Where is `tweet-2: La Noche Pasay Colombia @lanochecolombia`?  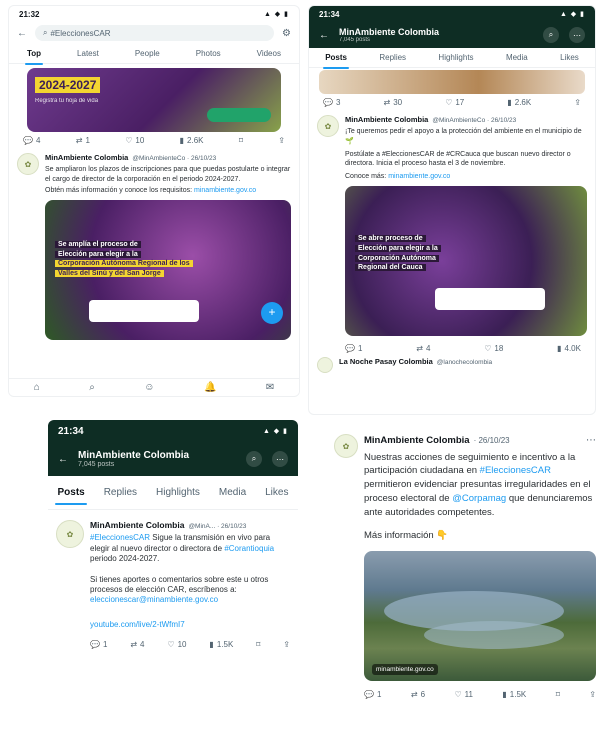
tweet-2: La Noche Pasay Colombia @lanochecolombia is located at coordinates (452, 366).